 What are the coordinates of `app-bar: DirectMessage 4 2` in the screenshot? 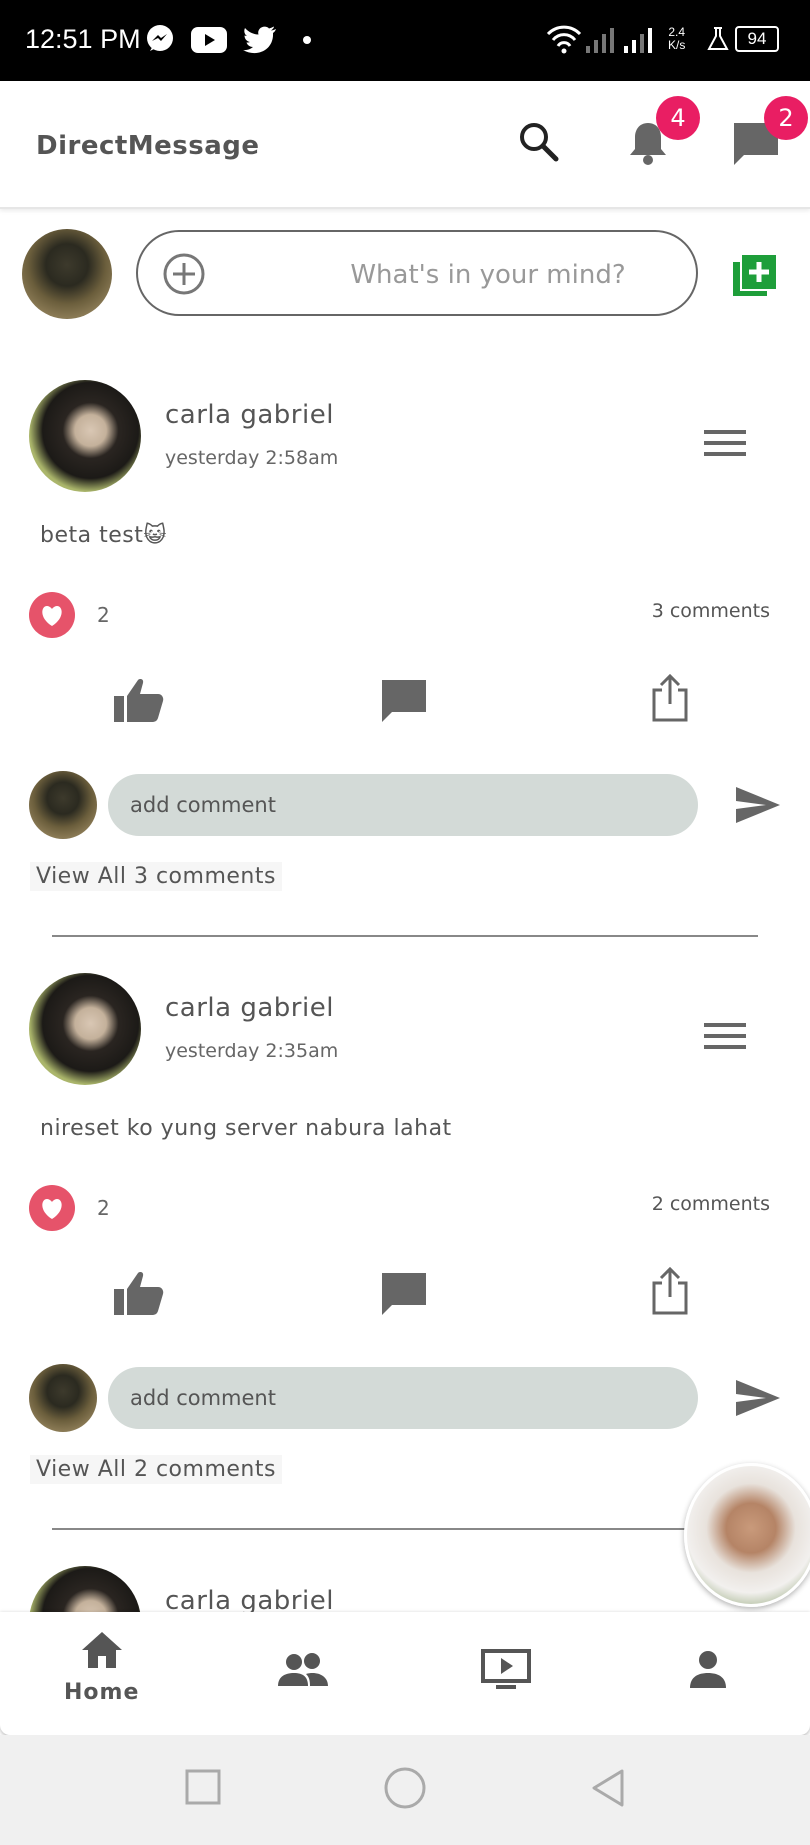 It's located at (405, 145).